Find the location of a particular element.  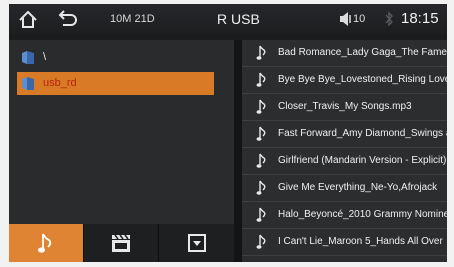

pane-divider is located at coordinates (238, 151).